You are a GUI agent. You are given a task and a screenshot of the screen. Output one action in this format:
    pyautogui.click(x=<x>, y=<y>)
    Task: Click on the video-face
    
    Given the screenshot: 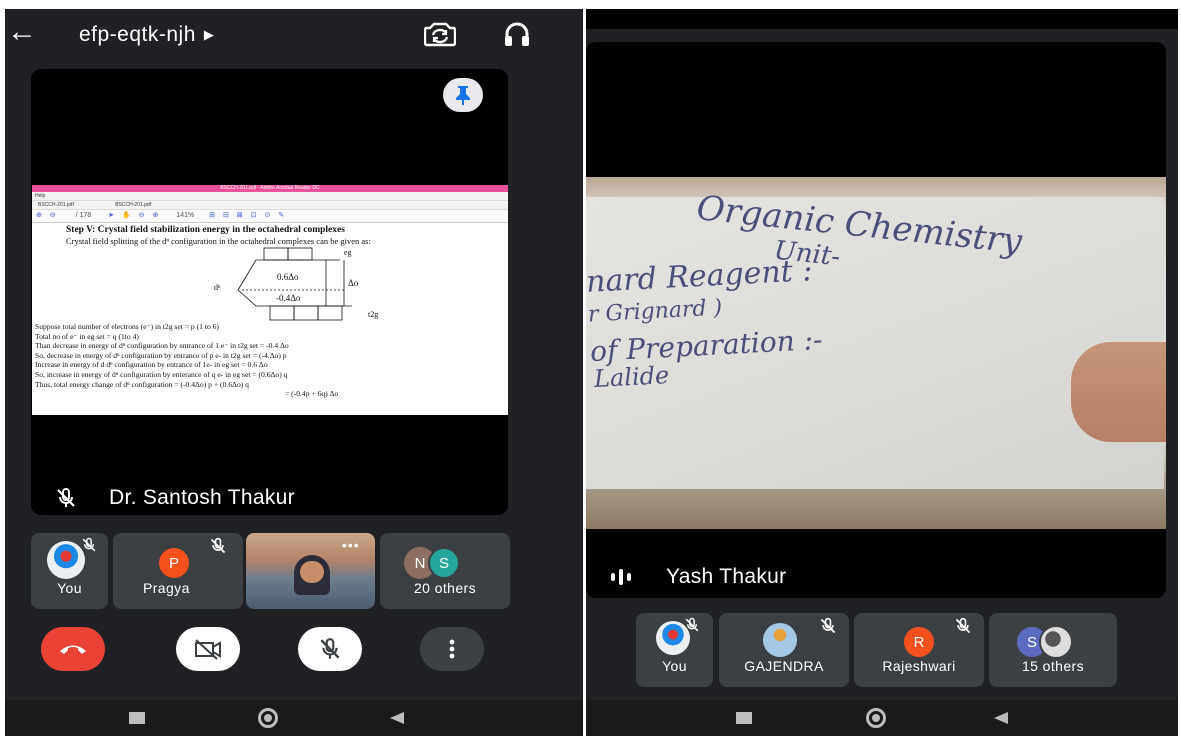 What is the action you would take?
    pyautogui.click(x=312, y=572)
    